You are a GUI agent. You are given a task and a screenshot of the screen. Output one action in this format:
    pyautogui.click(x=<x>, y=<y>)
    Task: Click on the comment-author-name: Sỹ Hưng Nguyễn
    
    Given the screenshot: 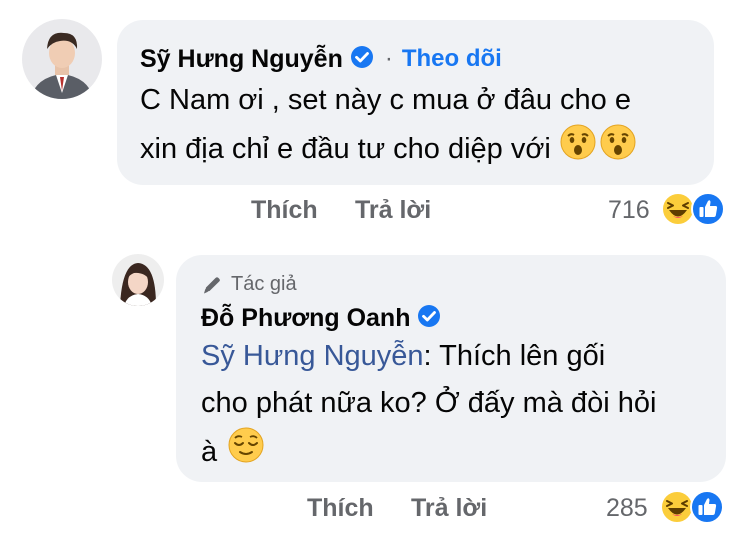 What is the action you would take?
    pyautogui.click(x=241, y=59)
    